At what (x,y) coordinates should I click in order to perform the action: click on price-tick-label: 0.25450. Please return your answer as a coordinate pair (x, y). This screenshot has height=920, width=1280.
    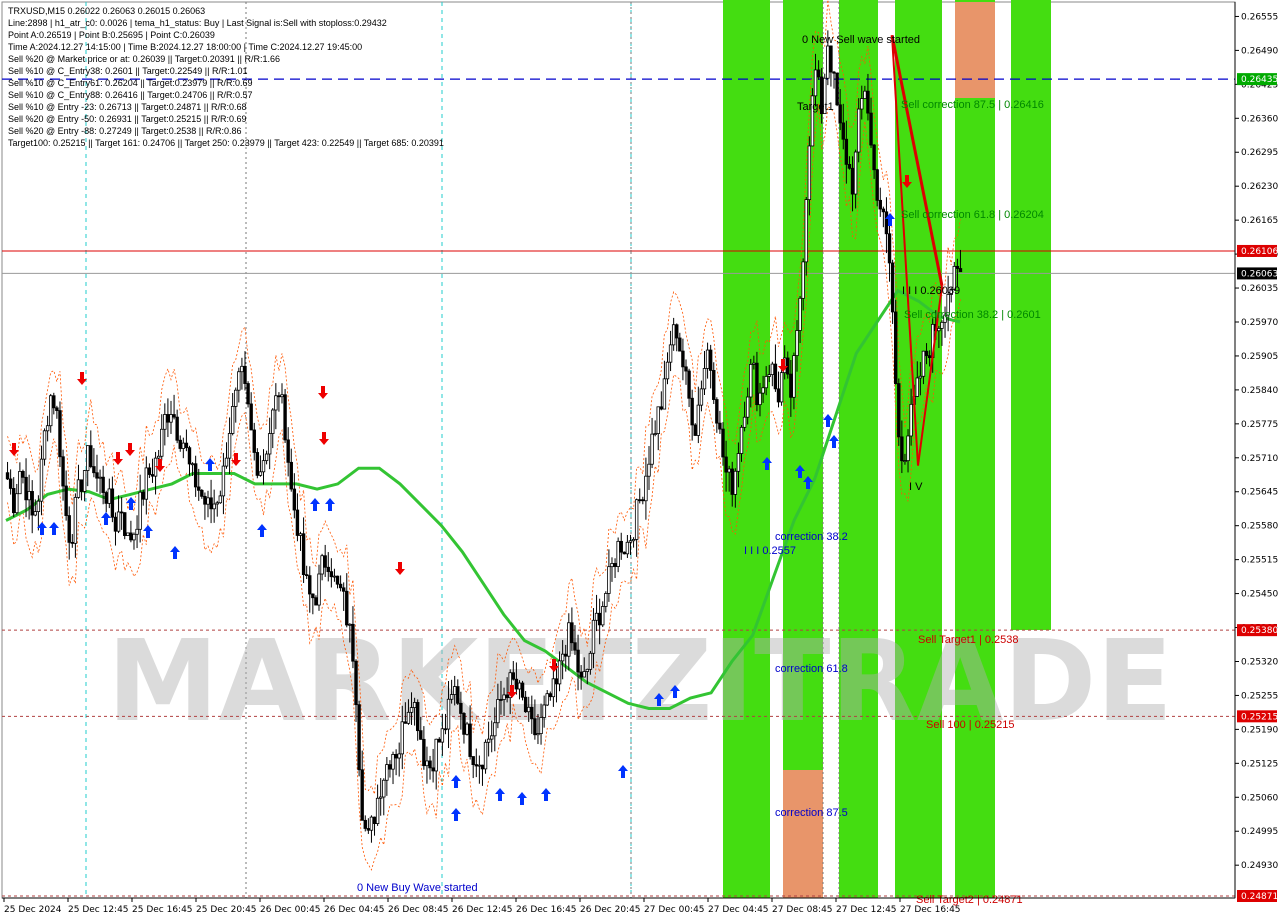
    Looking at the image, I should click on (1259, 595).